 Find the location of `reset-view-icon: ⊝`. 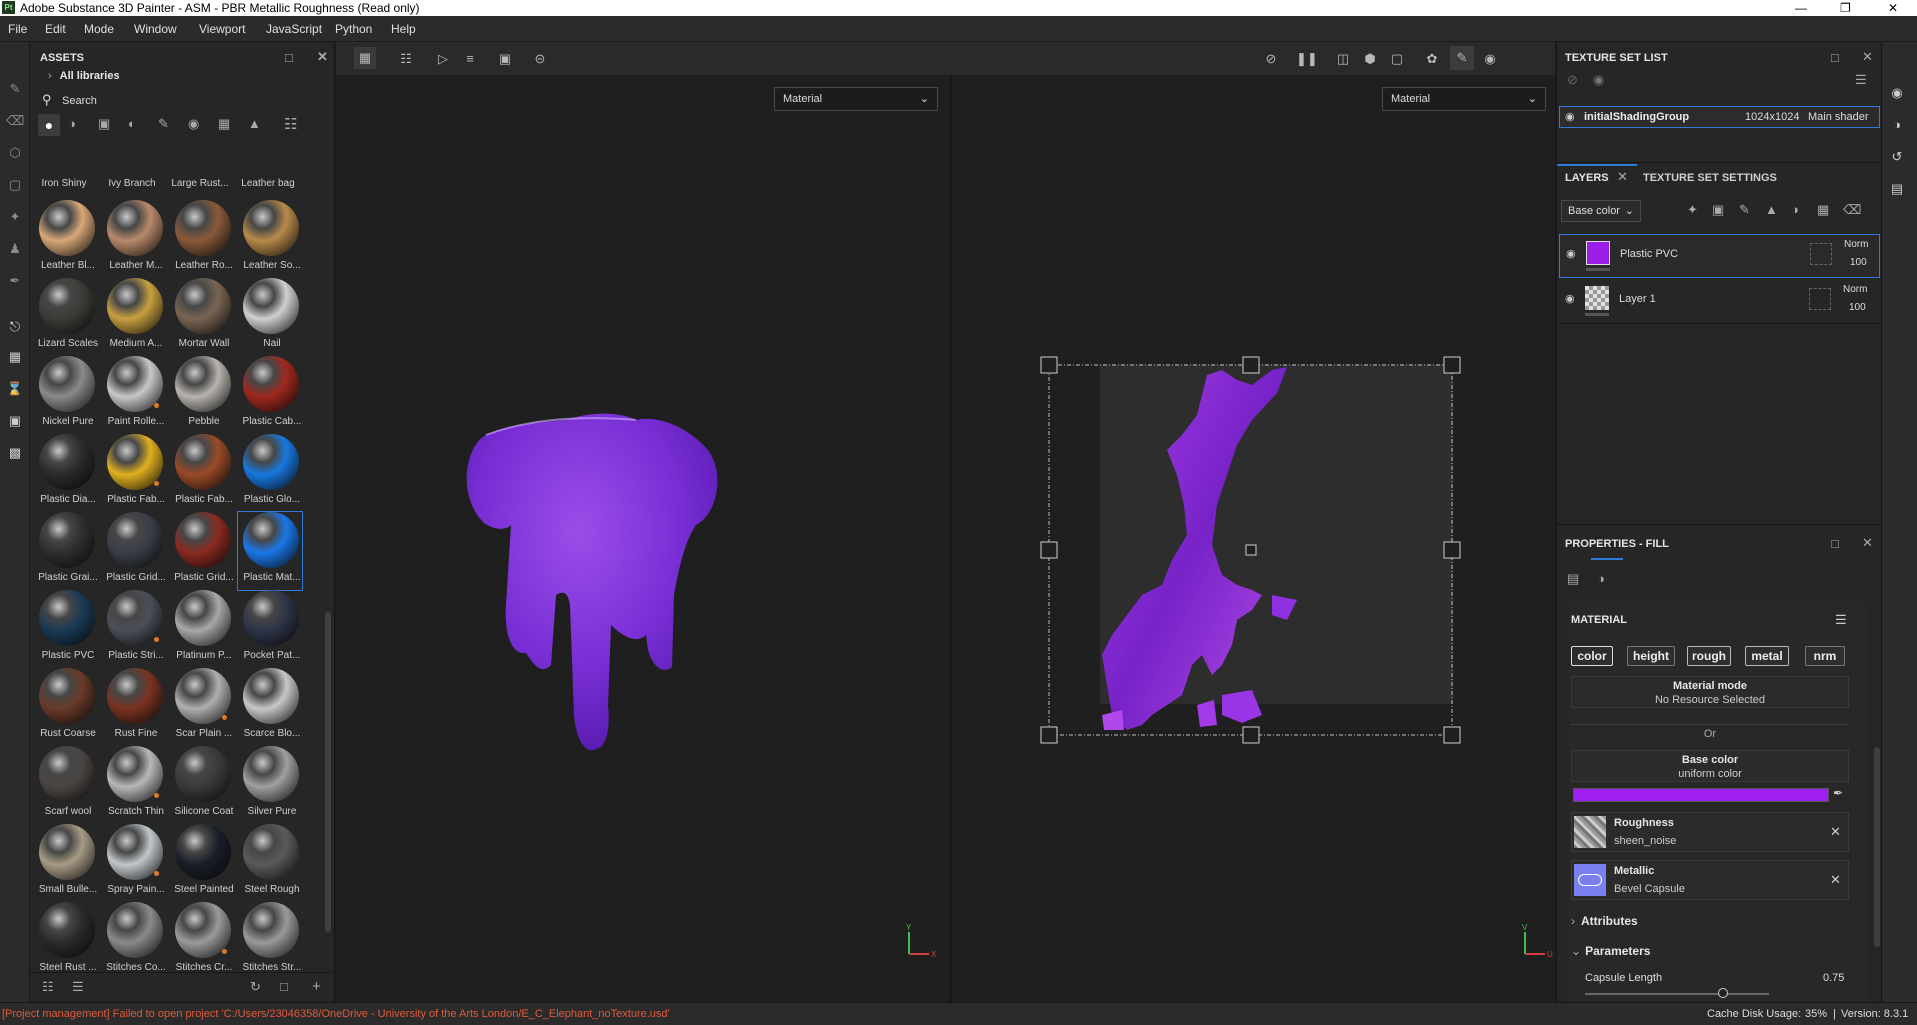

reset-view-icon: ⊝ is located at coordinates (540, 59).